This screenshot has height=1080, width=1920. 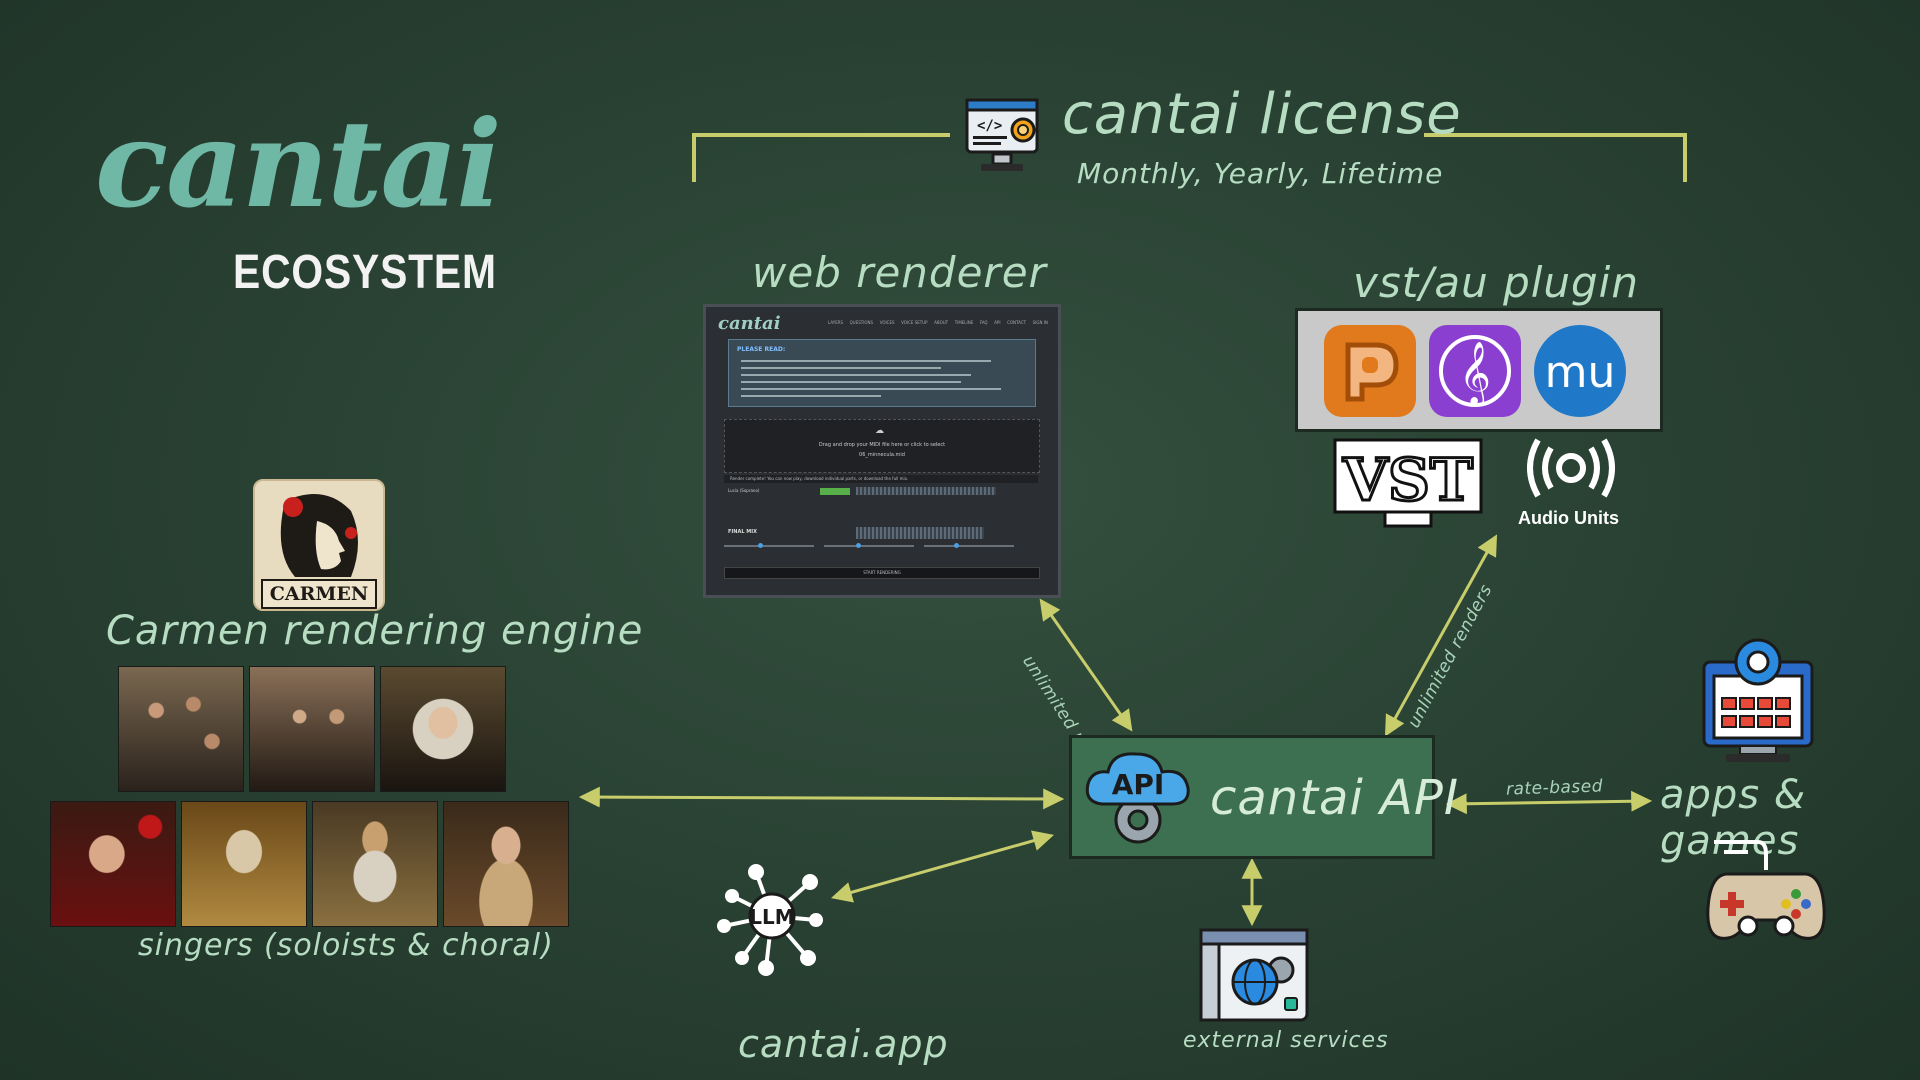 I want to click on cantai-logo: cantai, so click(x=298, y=164).